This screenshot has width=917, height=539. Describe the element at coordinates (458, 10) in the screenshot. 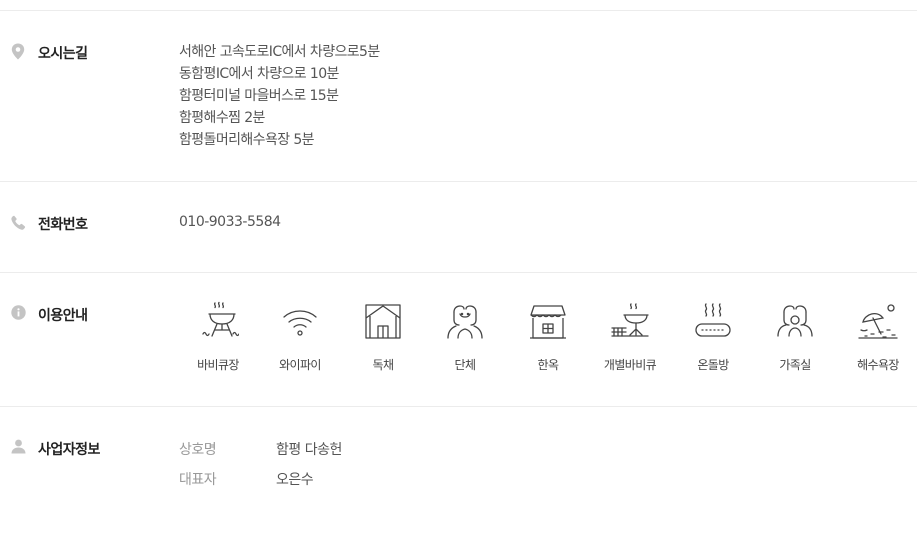

I see `top-divider` at that location.